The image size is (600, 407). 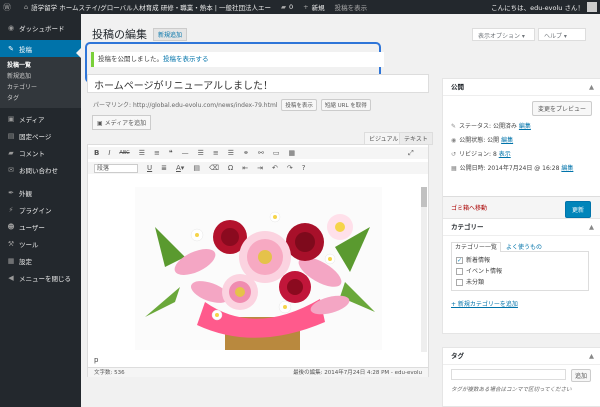 I want to click on view-post-button: 投稿を表示, so click(x=299, y=105).